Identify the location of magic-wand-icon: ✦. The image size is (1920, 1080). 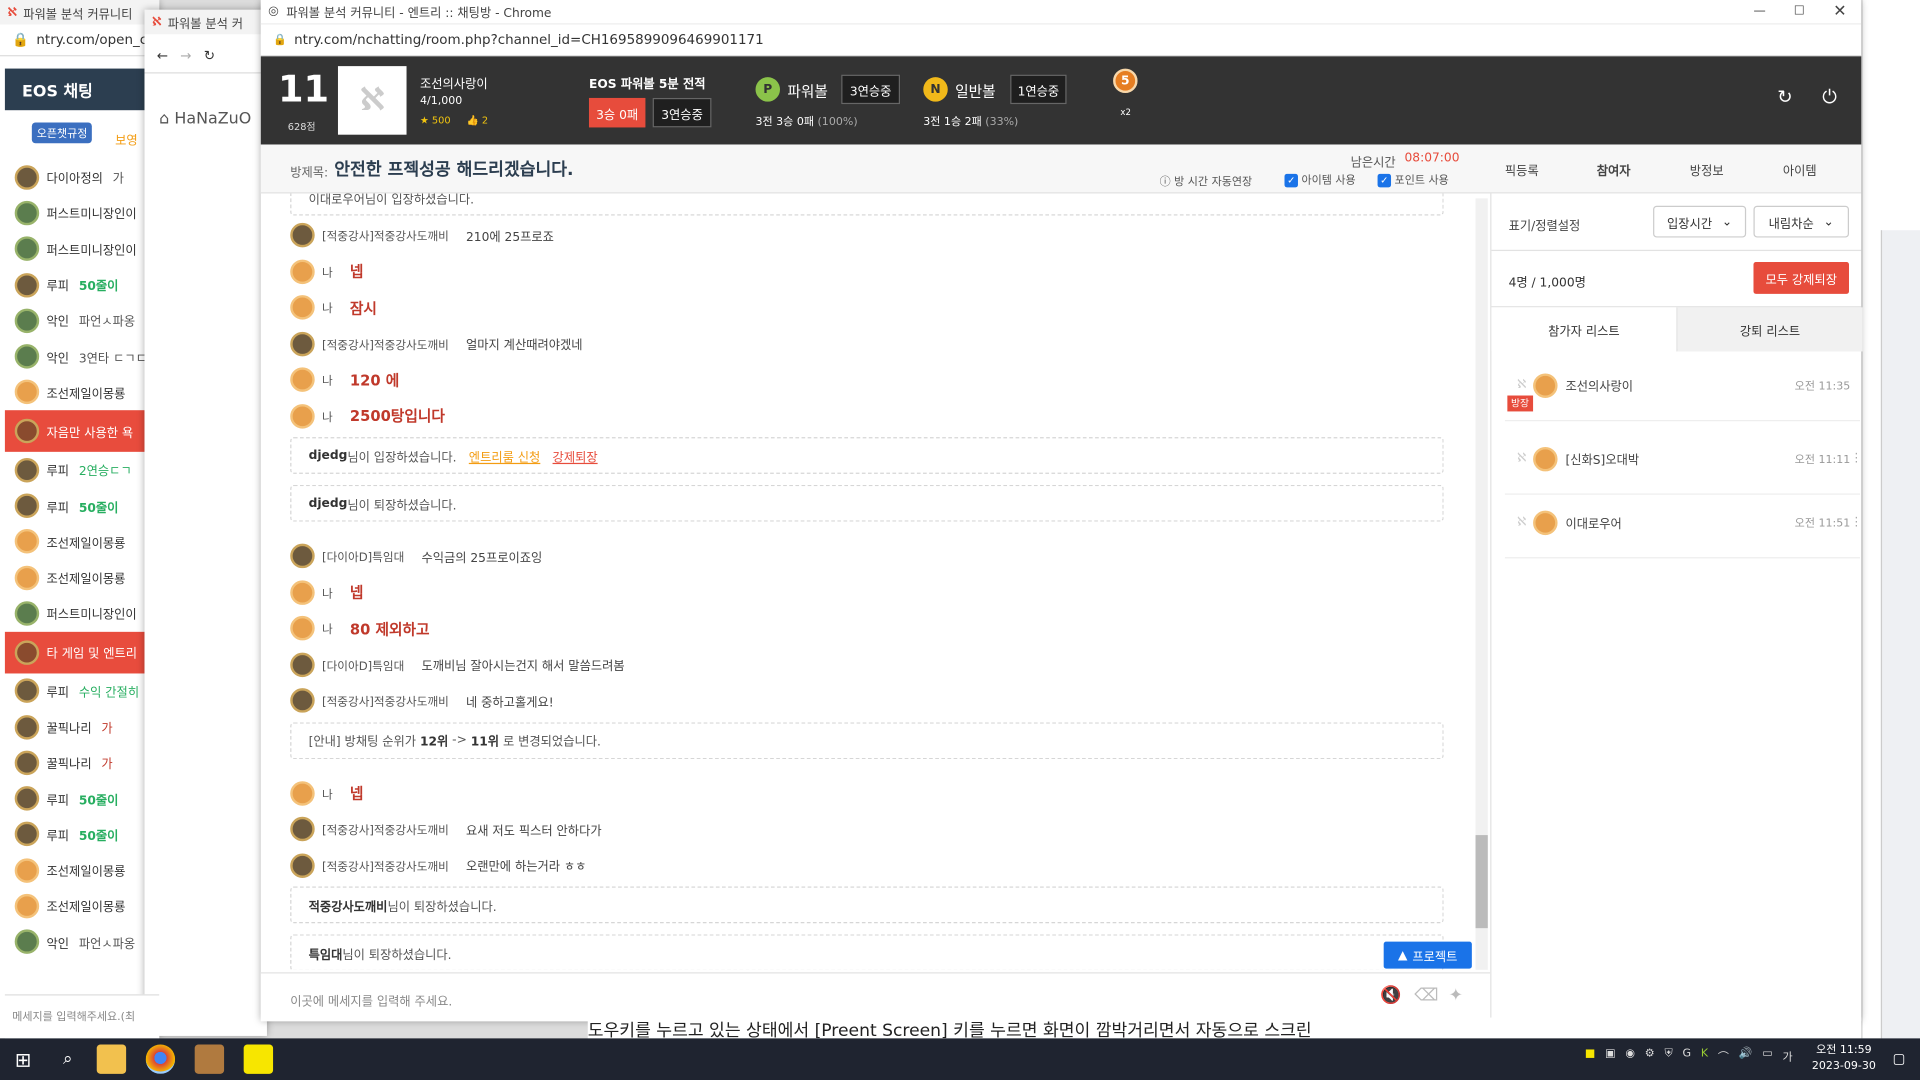
(1456, 996).